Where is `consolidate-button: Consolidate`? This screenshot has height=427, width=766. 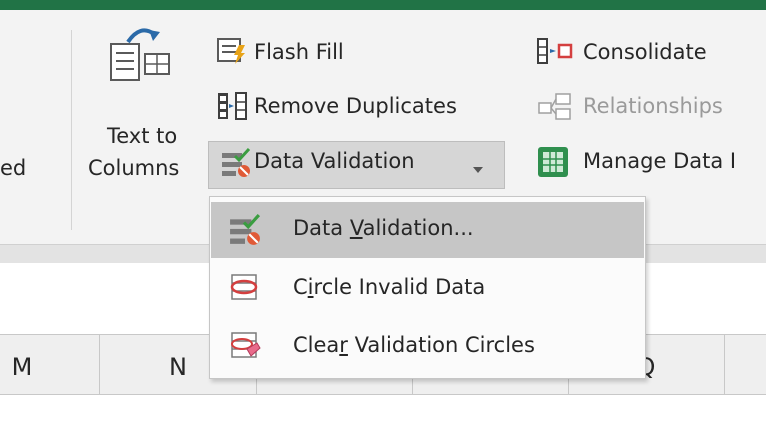
consolidate-button: Consolidate is located at coordinates (645, 52).